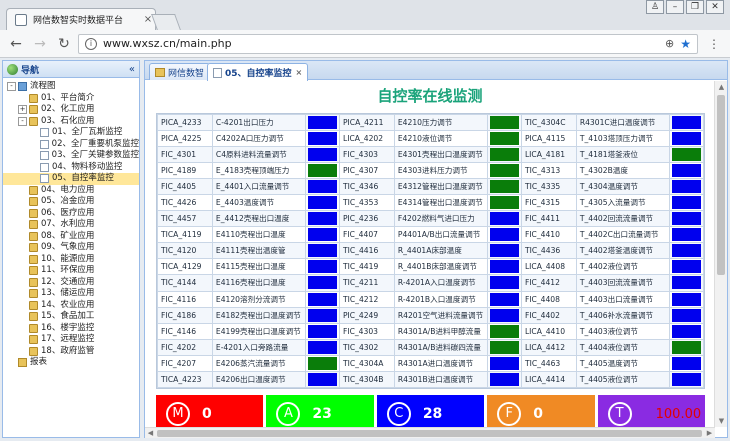 The width and height of the screenshot is (730, 441). Describe the element at coordinates (299, 72) in the screenshot. I see `close-tab-icon: ×` at that location.